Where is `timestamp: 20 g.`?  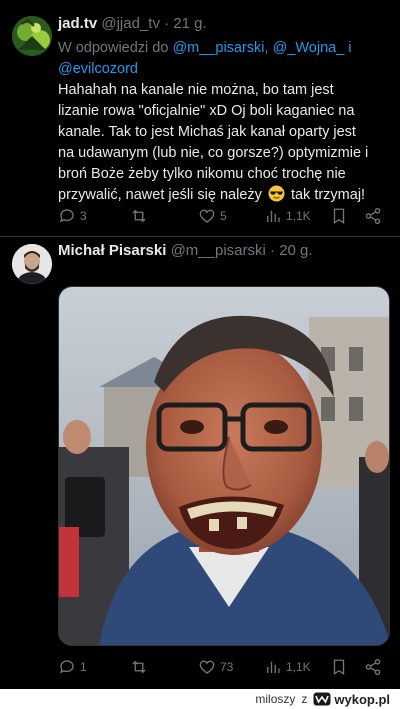 timestamp: 20 g. is located at coordinates (295, 250).